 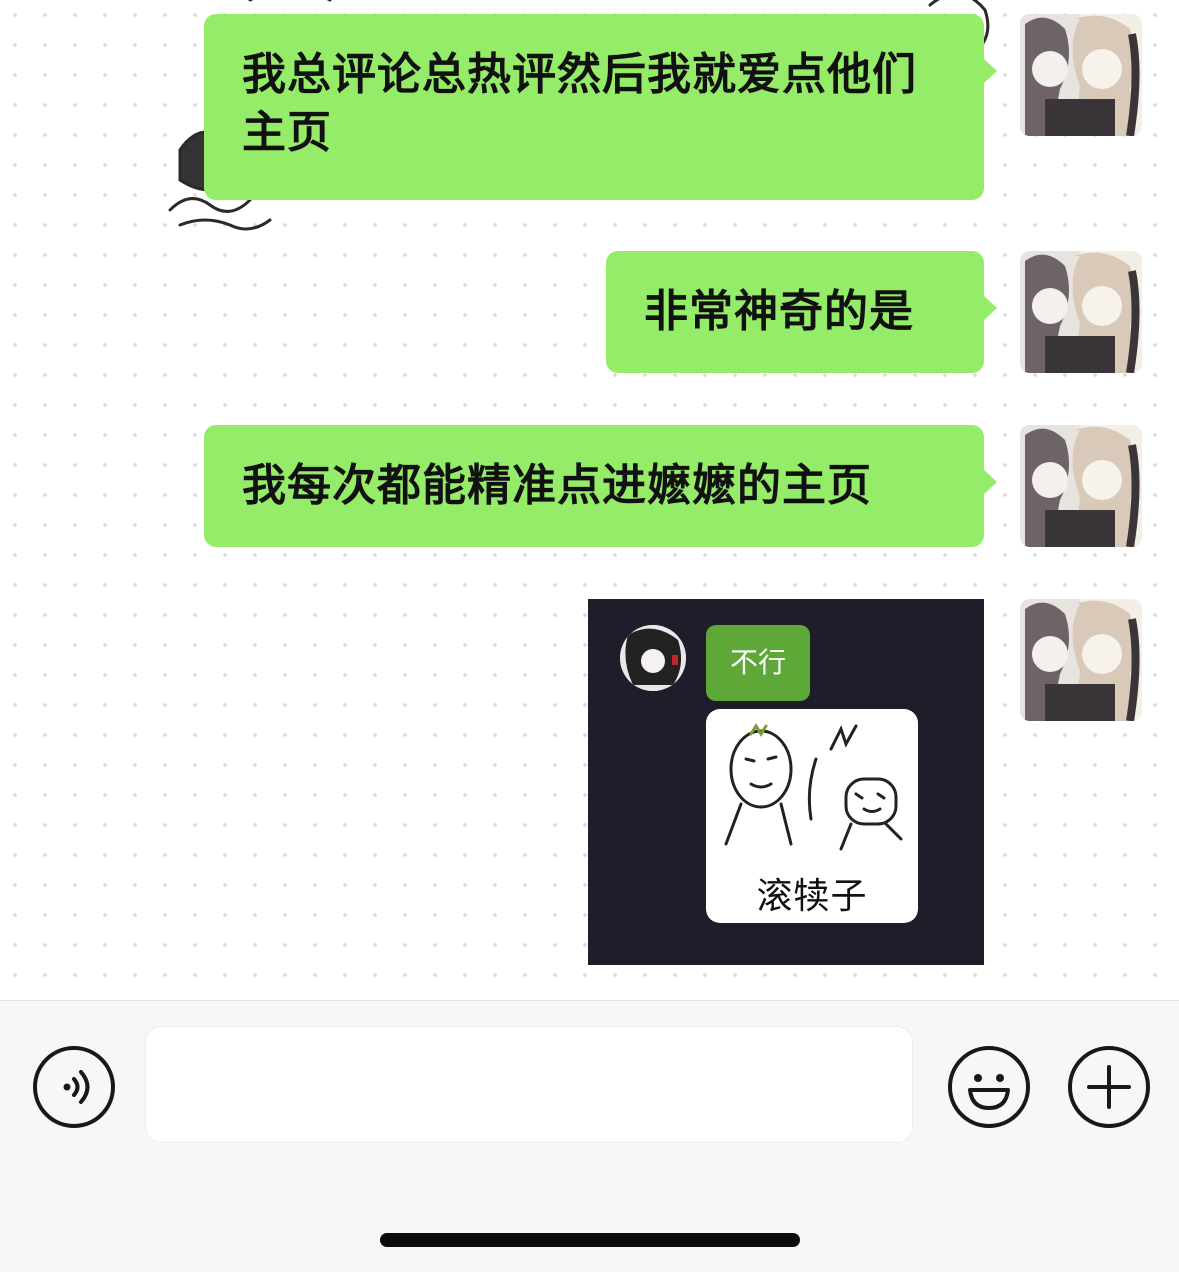 What do you see at coordinates (813, 787) in the screenshot?
I see `meme-drawing` at bounding box center [813, 787].